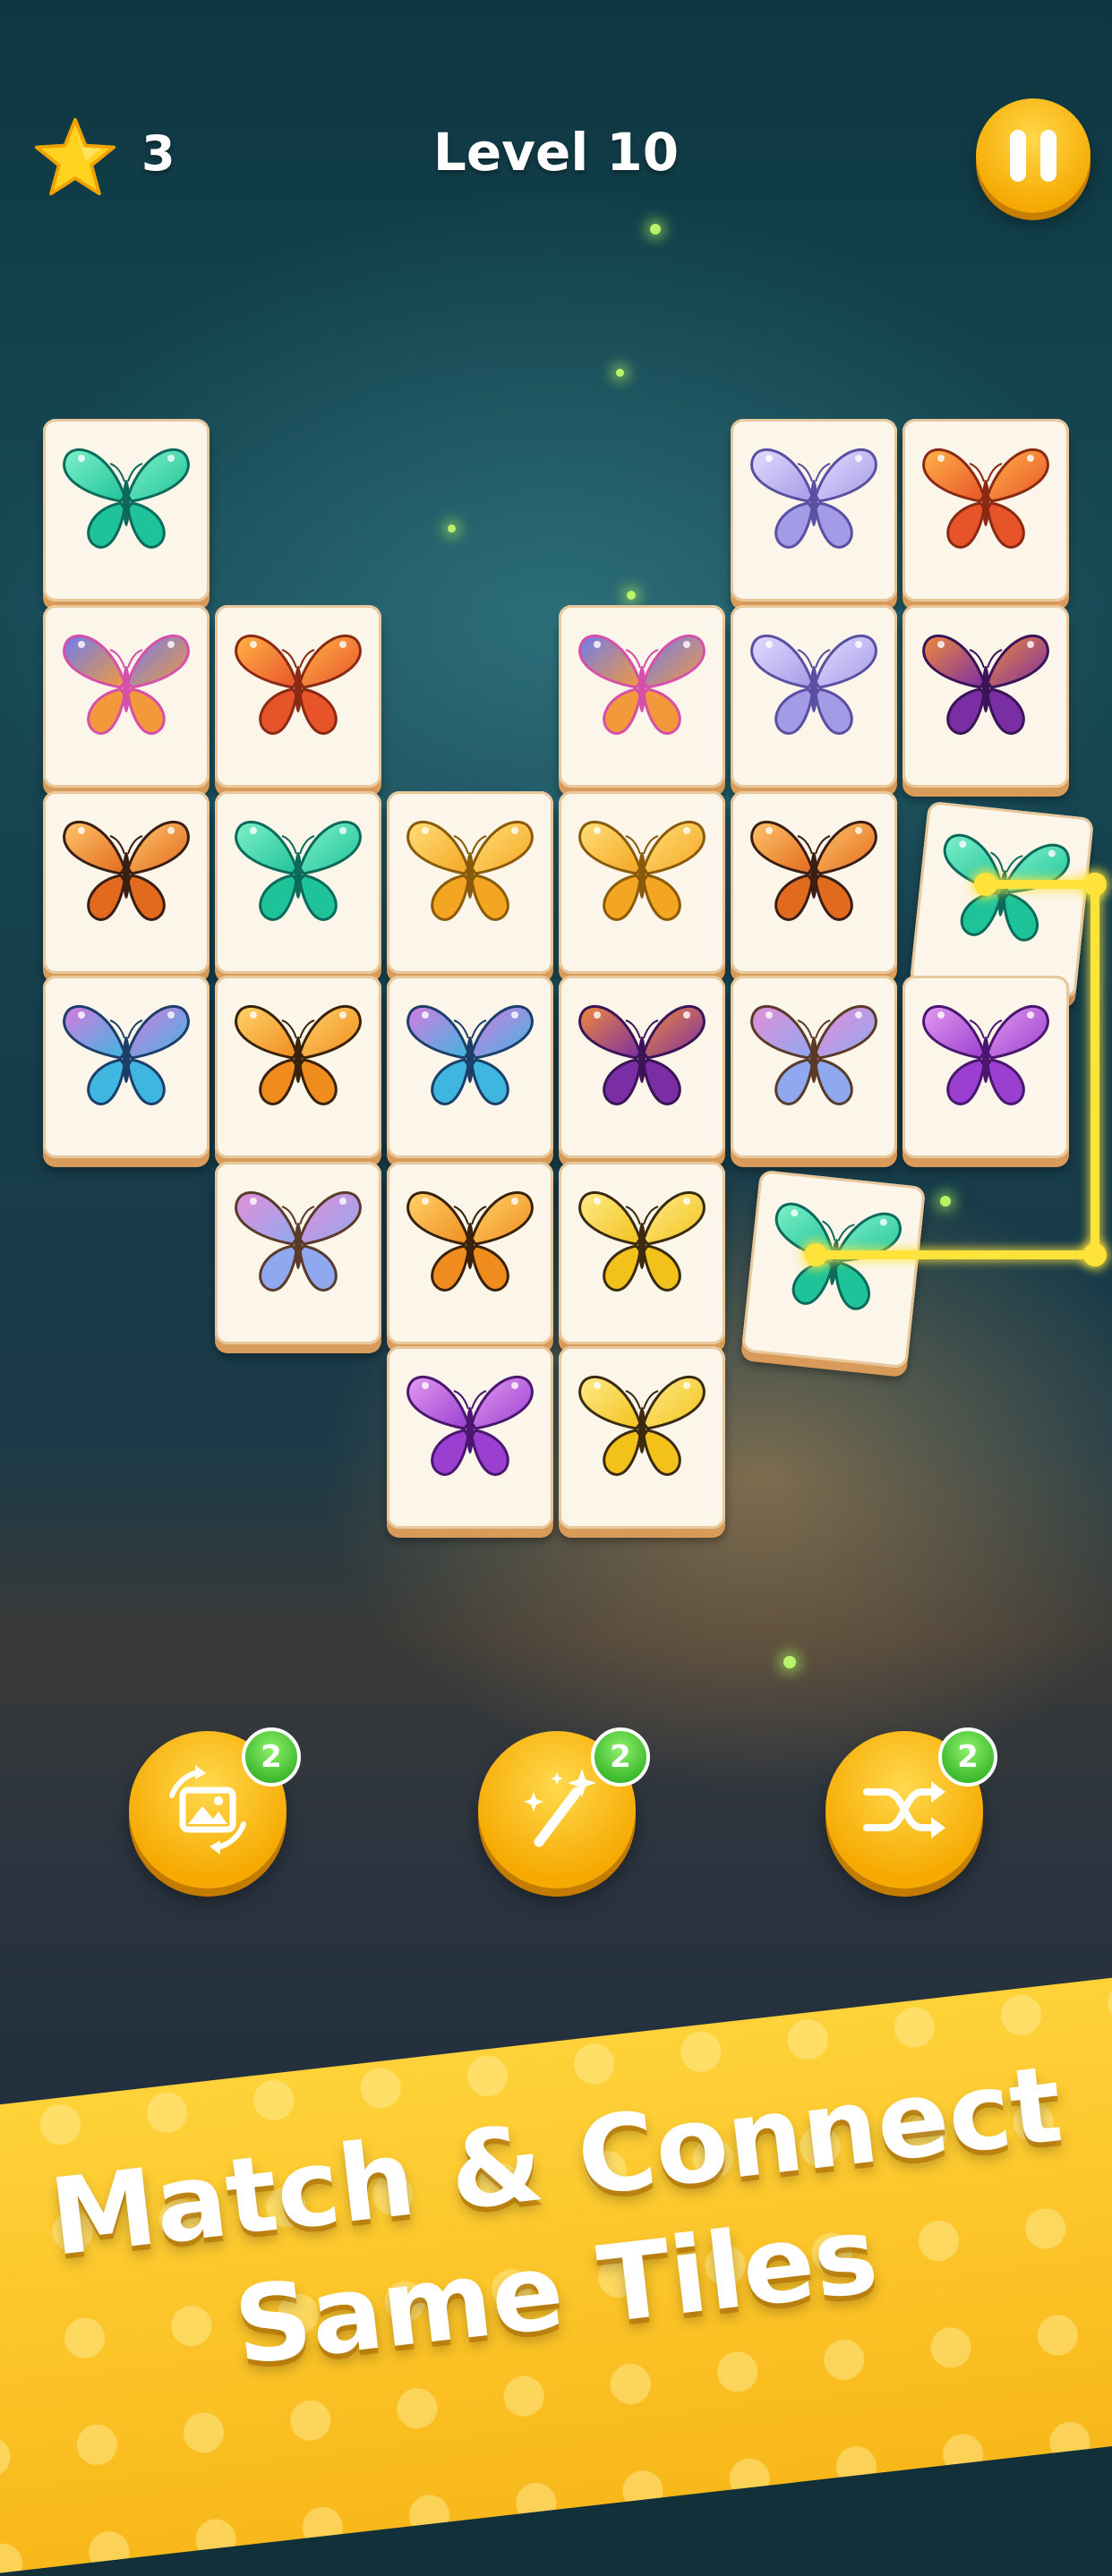 The width and height of the screenshot is (1112, 2576). Describe the element at coordinates (1033, 155) in the screenshot. I see `pause-button` at that location.